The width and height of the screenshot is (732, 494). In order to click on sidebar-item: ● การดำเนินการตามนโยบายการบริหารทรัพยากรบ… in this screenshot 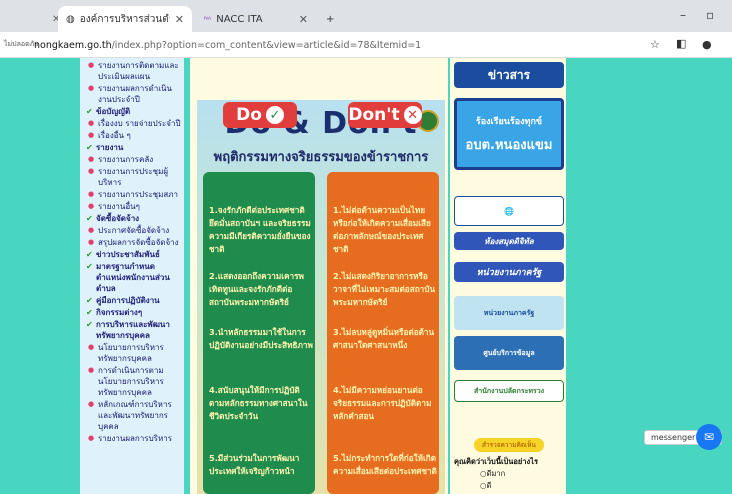, I will do `click(134, 381)`.